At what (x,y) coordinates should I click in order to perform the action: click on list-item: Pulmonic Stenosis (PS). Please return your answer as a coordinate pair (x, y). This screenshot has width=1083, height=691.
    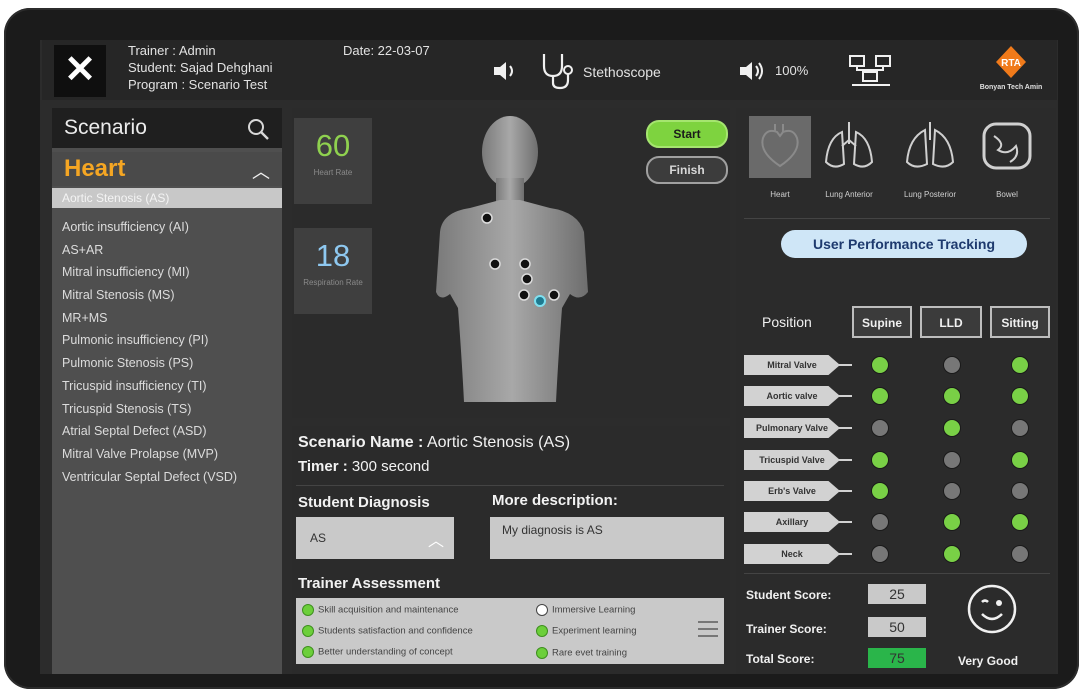
    Looking at the image, I should click on (172, 363).